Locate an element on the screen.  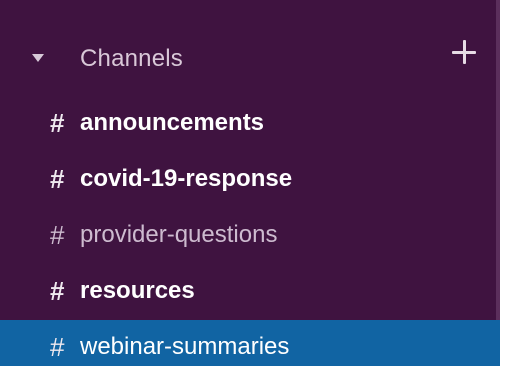
channel-resources: # resources is located at coordinates (250, 291).